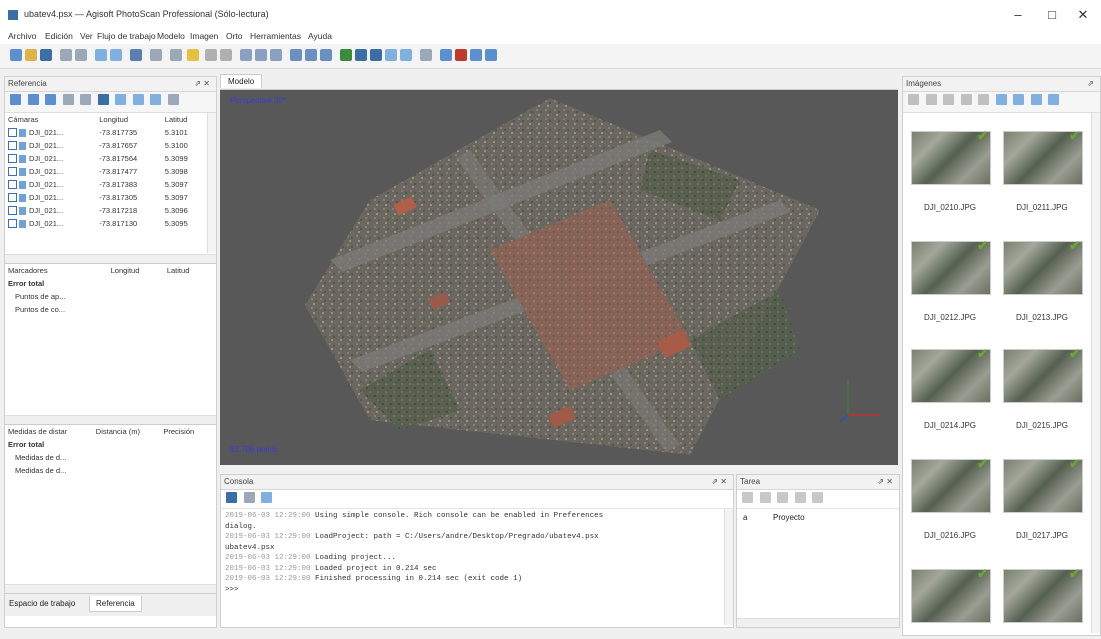  Describe the element at coordinates (185, 431) in the screenshot. I see `col-header-precision: Precisión` at that location.